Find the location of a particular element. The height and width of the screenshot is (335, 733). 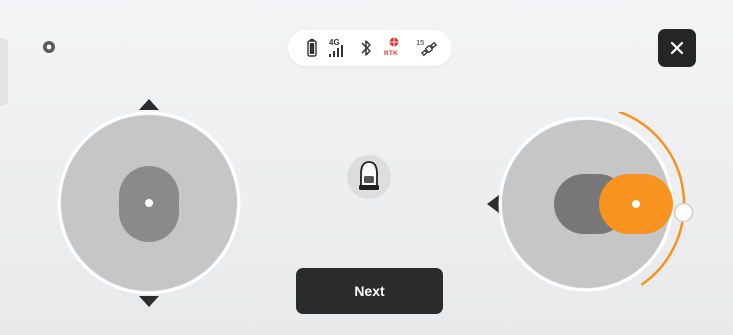

left-arrow-icon is located at coordinates (493, 204).